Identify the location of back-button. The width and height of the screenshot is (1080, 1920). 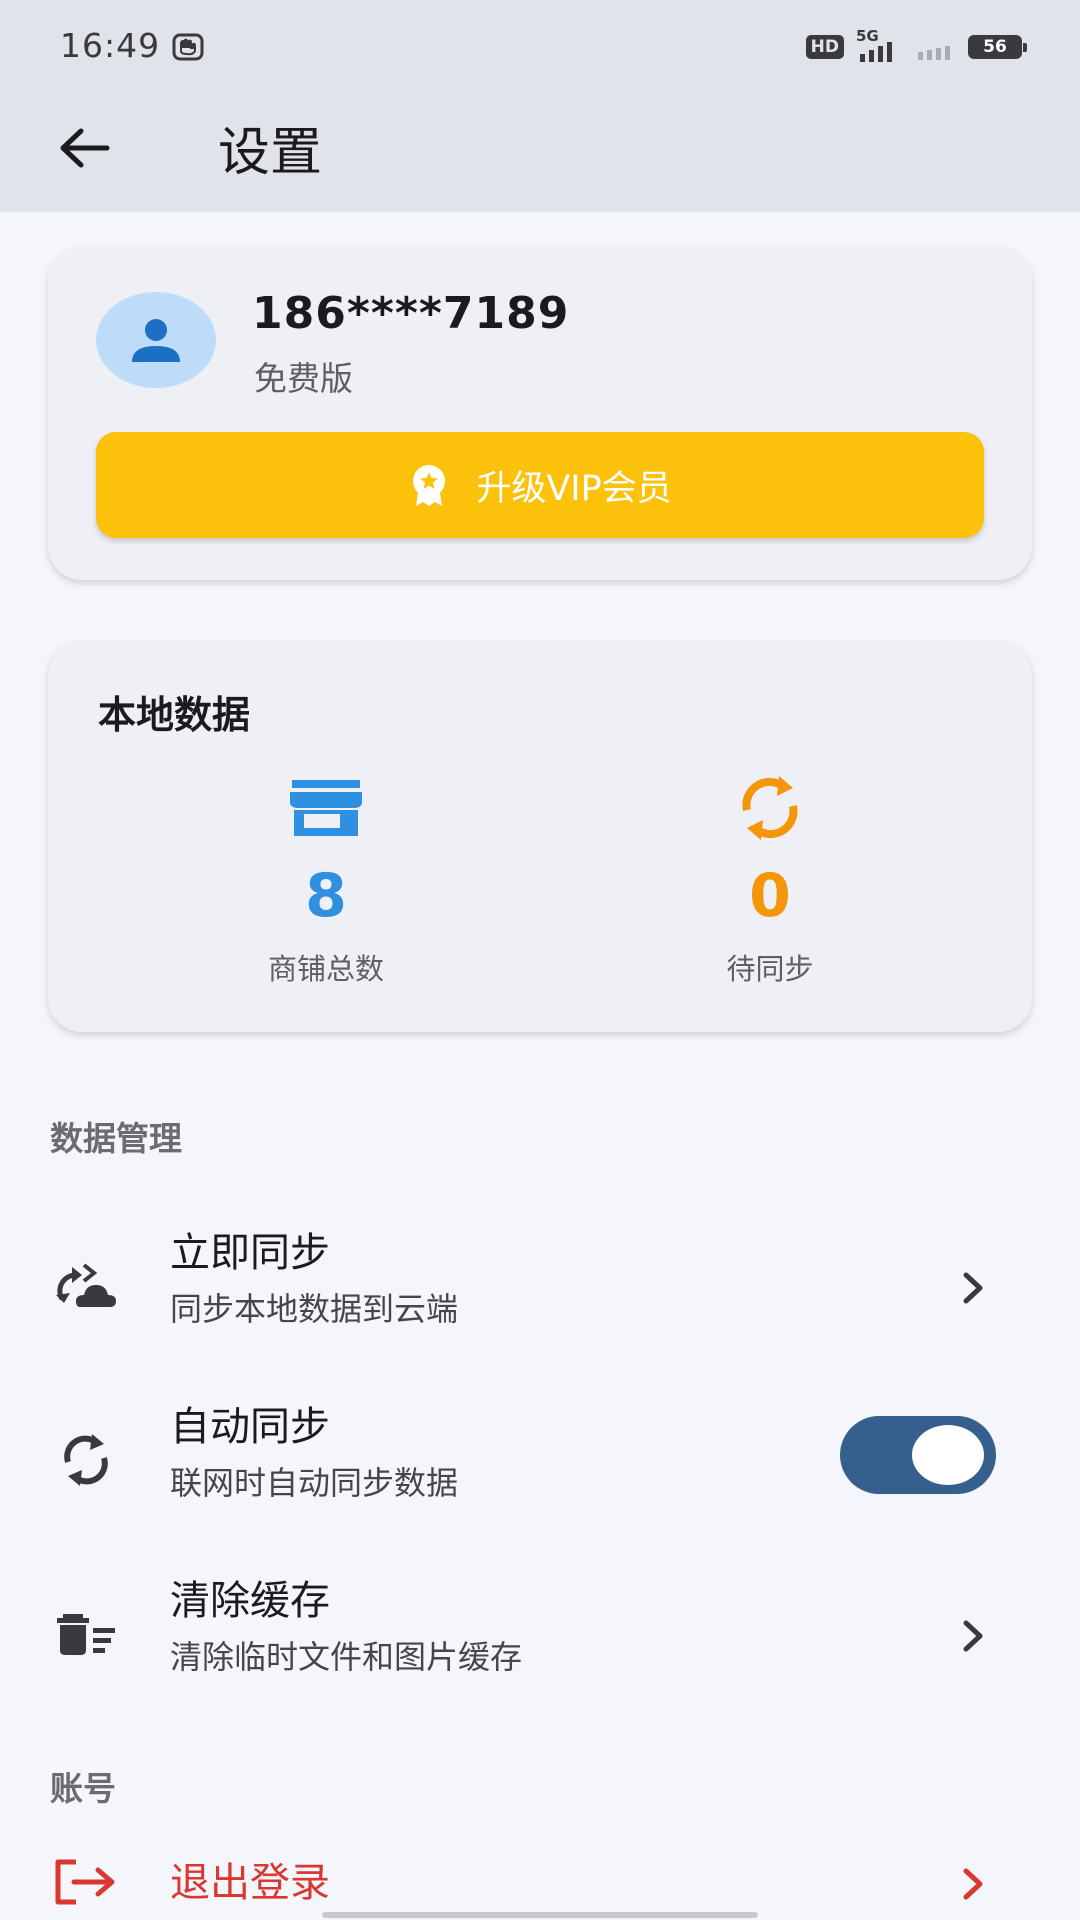
(84, 148).